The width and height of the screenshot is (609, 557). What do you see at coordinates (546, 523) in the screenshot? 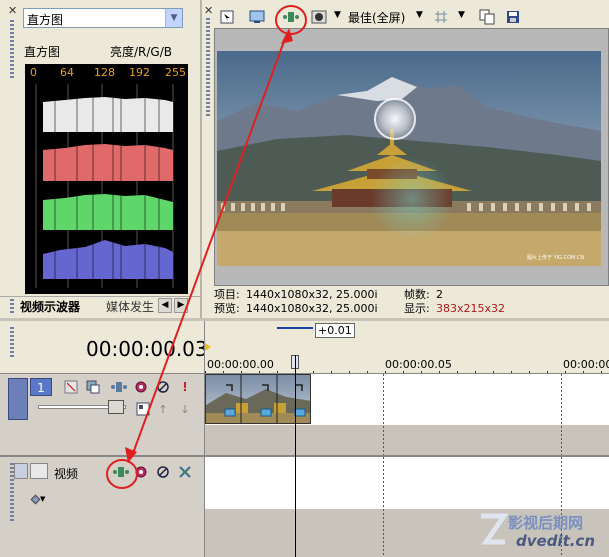
I see `watermark-cn: 影视后期网` at bounding box center [546, 523].